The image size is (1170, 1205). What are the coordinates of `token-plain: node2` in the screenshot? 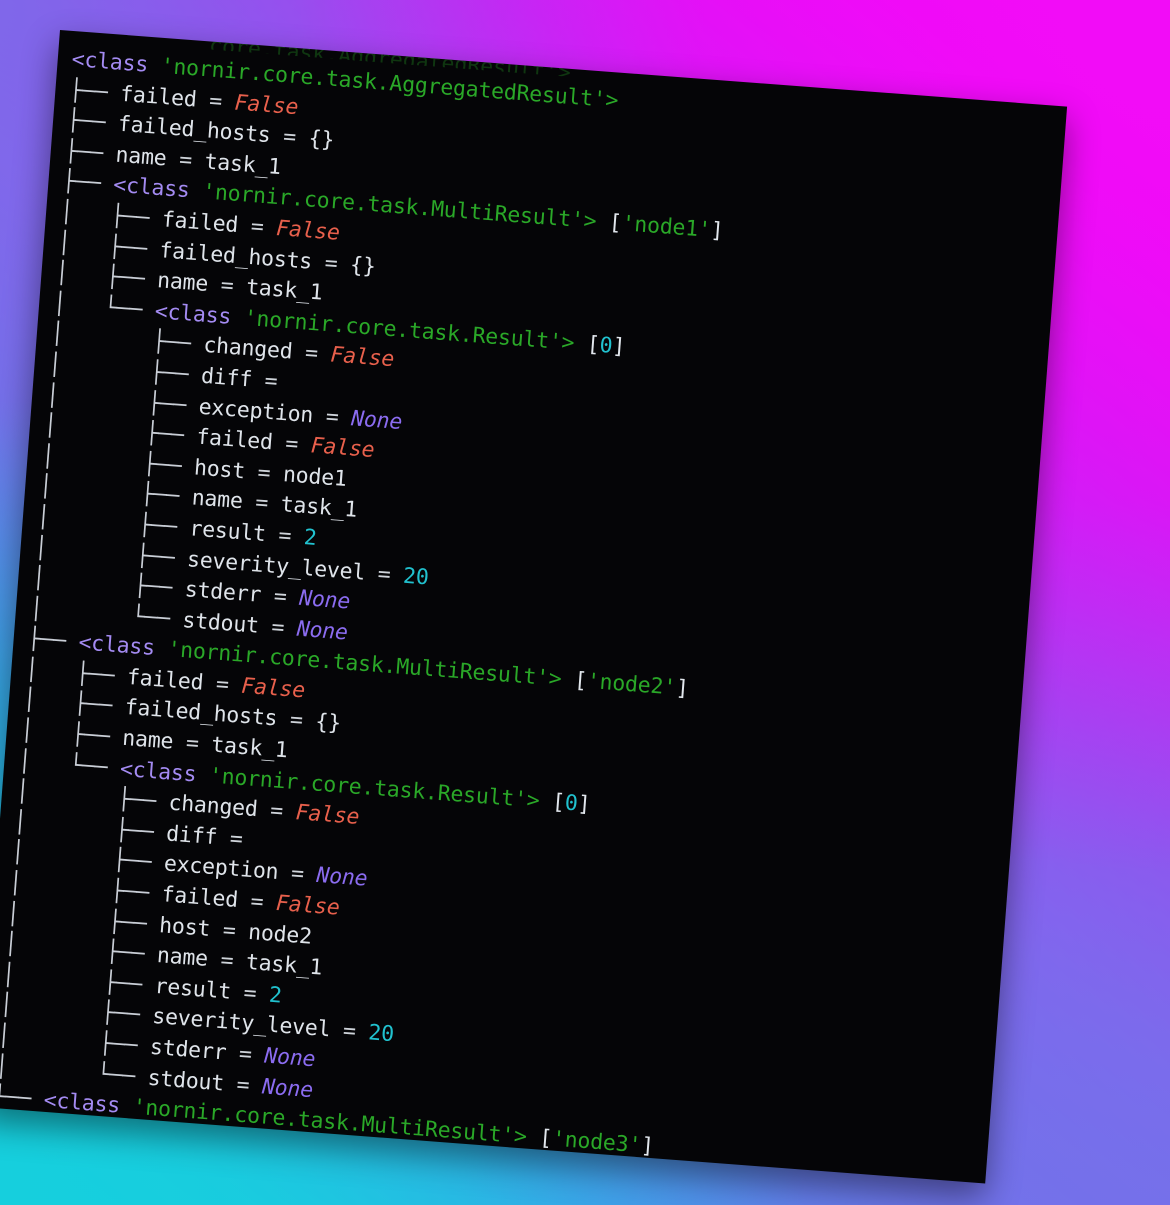 It's located at (280, 934).